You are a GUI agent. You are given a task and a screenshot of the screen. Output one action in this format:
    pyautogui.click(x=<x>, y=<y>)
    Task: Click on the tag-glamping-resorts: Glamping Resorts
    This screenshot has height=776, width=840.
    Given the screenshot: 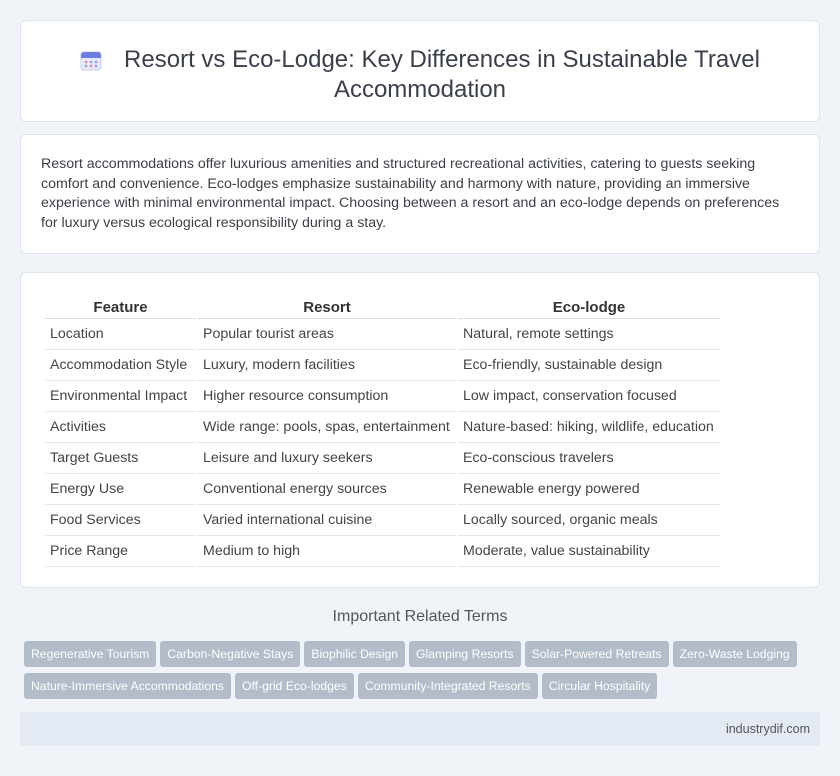 What is the action you would take?
    pyautogui.click(x=465, y=654)
    